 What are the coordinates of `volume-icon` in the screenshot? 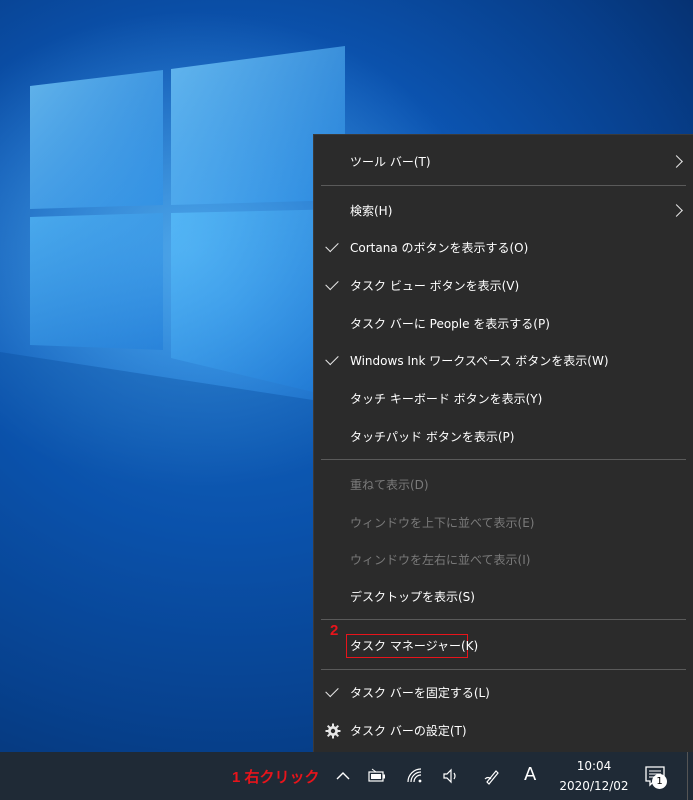 It's located at (451, 776).